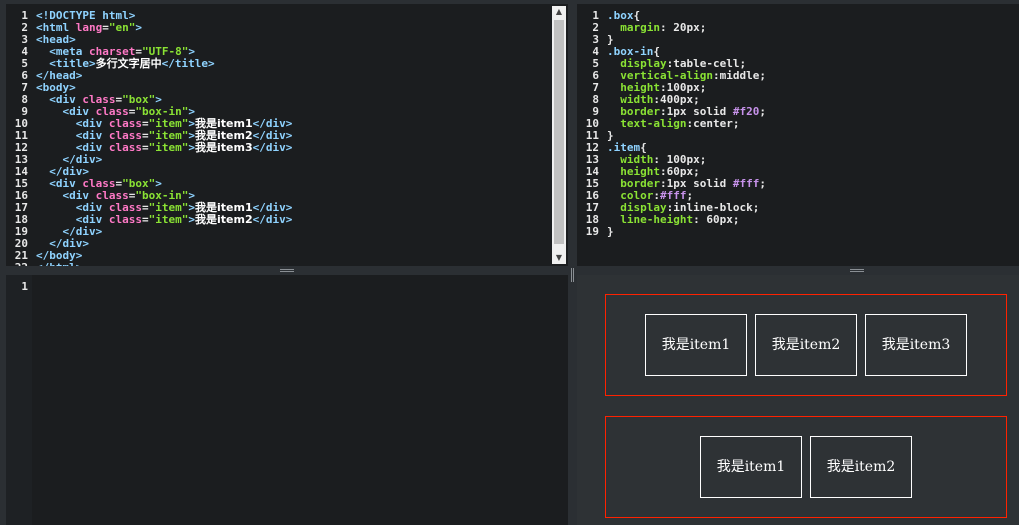  Describe the element at coordinates (572, 264) in the screenshot. I see `vertical-divider` at that location.